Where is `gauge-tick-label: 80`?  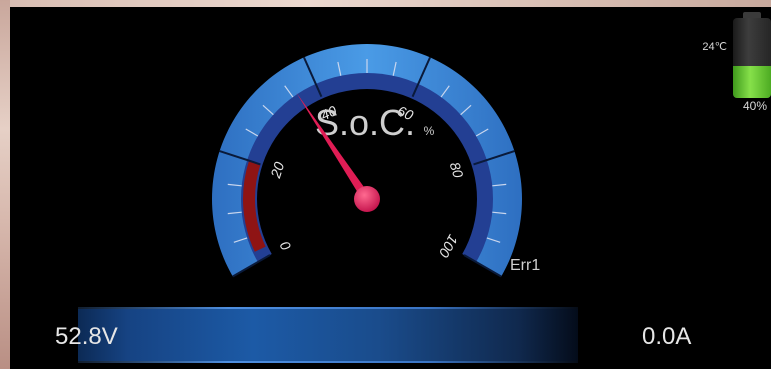
gauge-tick-label: 80 is located at coordinates (457, 170).